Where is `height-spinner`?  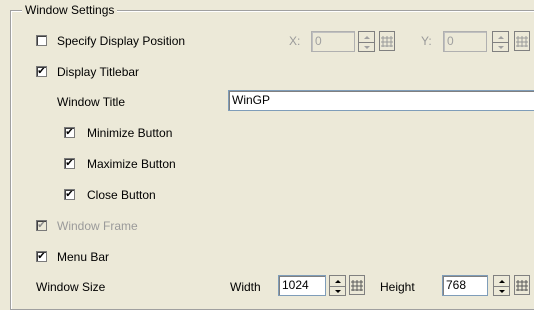 height-spinner is located at coordinates (501, 285).